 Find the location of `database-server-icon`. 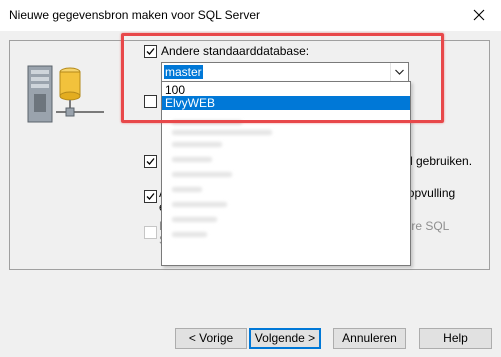

database-server-icon is located at coordinates (65, 96).